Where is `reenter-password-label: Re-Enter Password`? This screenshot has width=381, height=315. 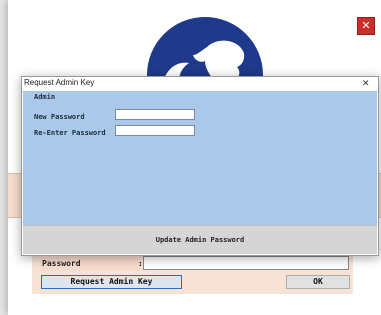 reenter-password-label: Re-Enter Password is located at coordinates (70, 133).